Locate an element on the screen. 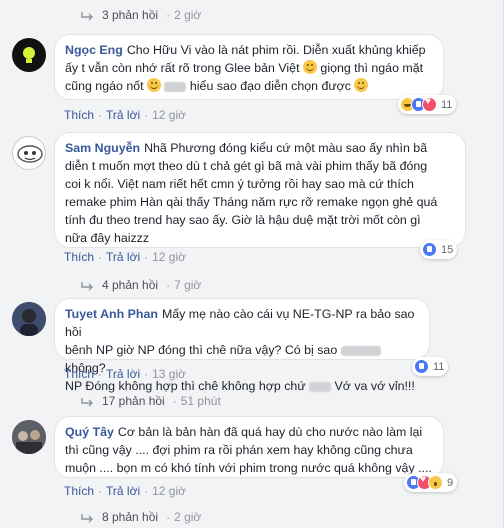 This screenshot has height=528, width=504. reply-count: 3 phản hồi is located at coordinates (130, 15).